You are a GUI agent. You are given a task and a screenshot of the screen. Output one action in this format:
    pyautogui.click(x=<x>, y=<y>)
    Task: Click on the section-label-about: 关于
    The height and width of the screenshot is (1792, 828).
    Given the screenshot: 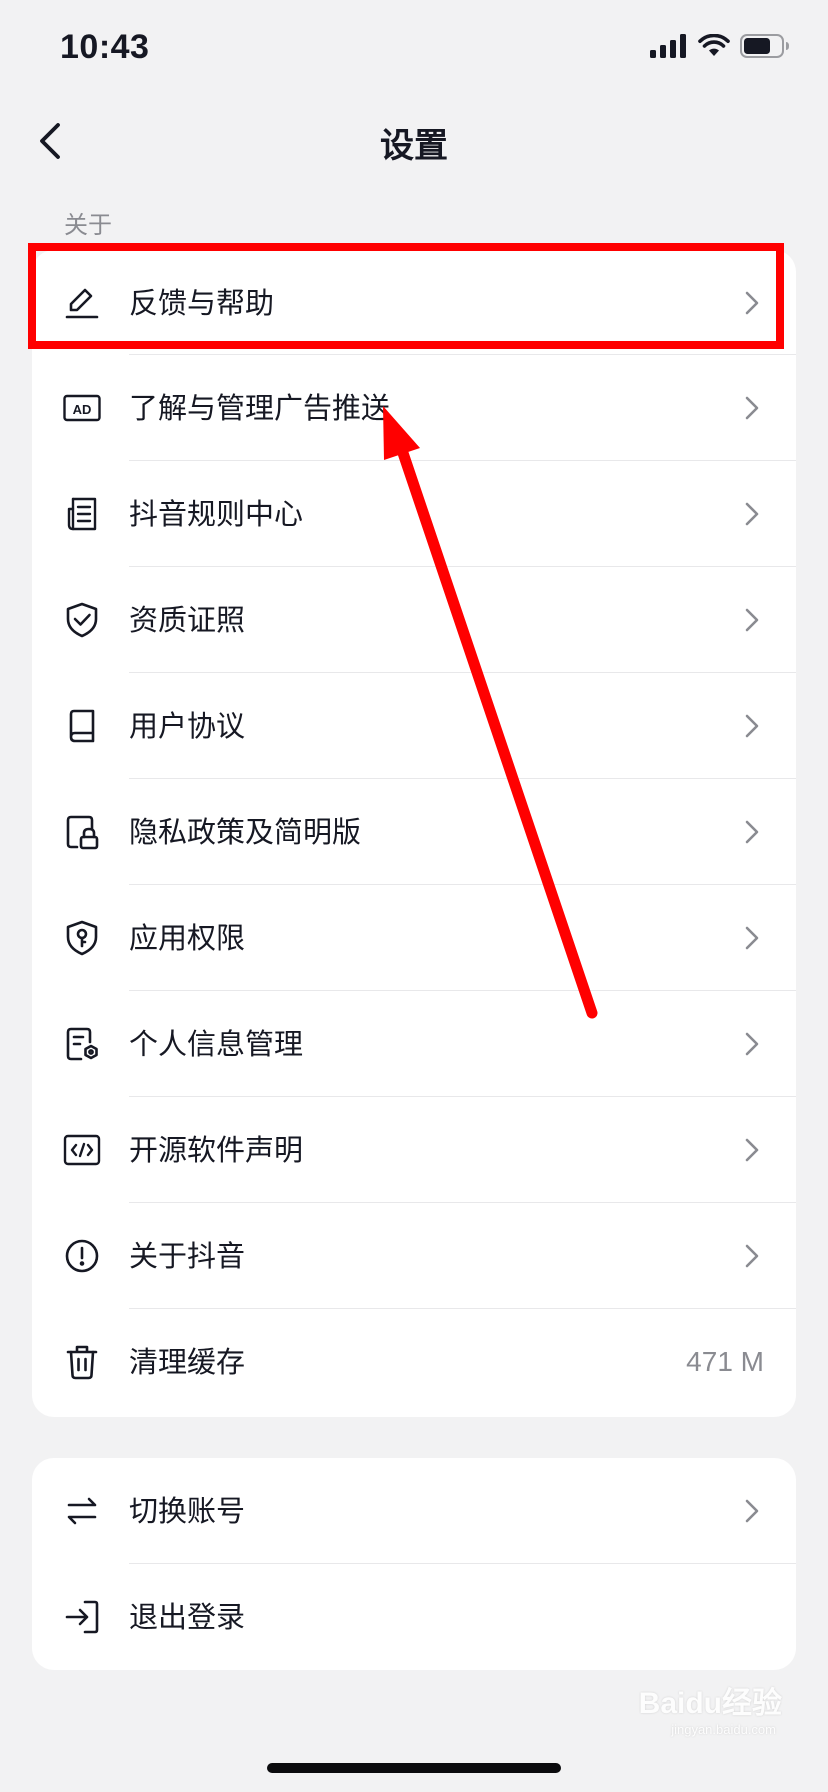 What is the action you would take?
    pyautogui.click(x=88, y=225)
    